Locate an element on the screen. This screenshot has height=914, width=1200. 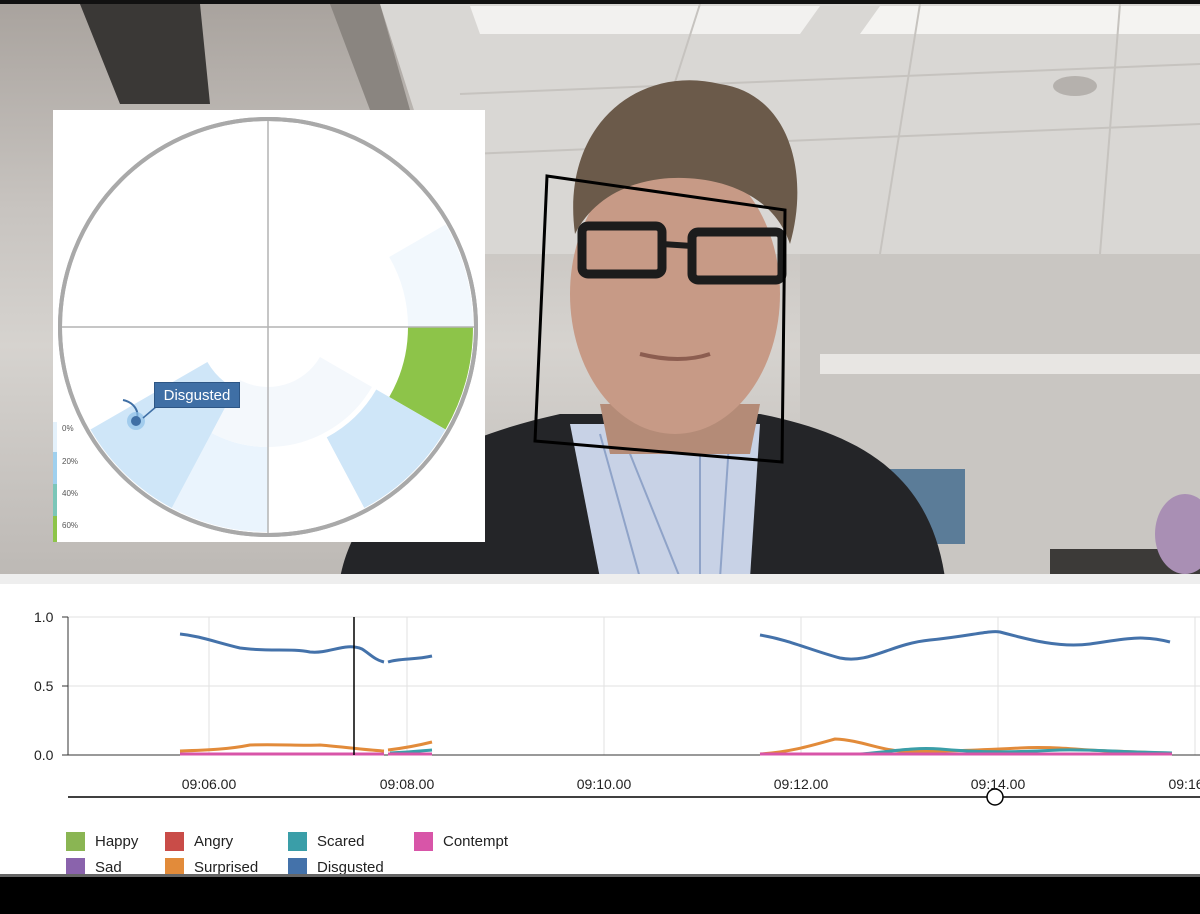
x-tick-label: 09:06.00 is located at coordinates (209, 784).